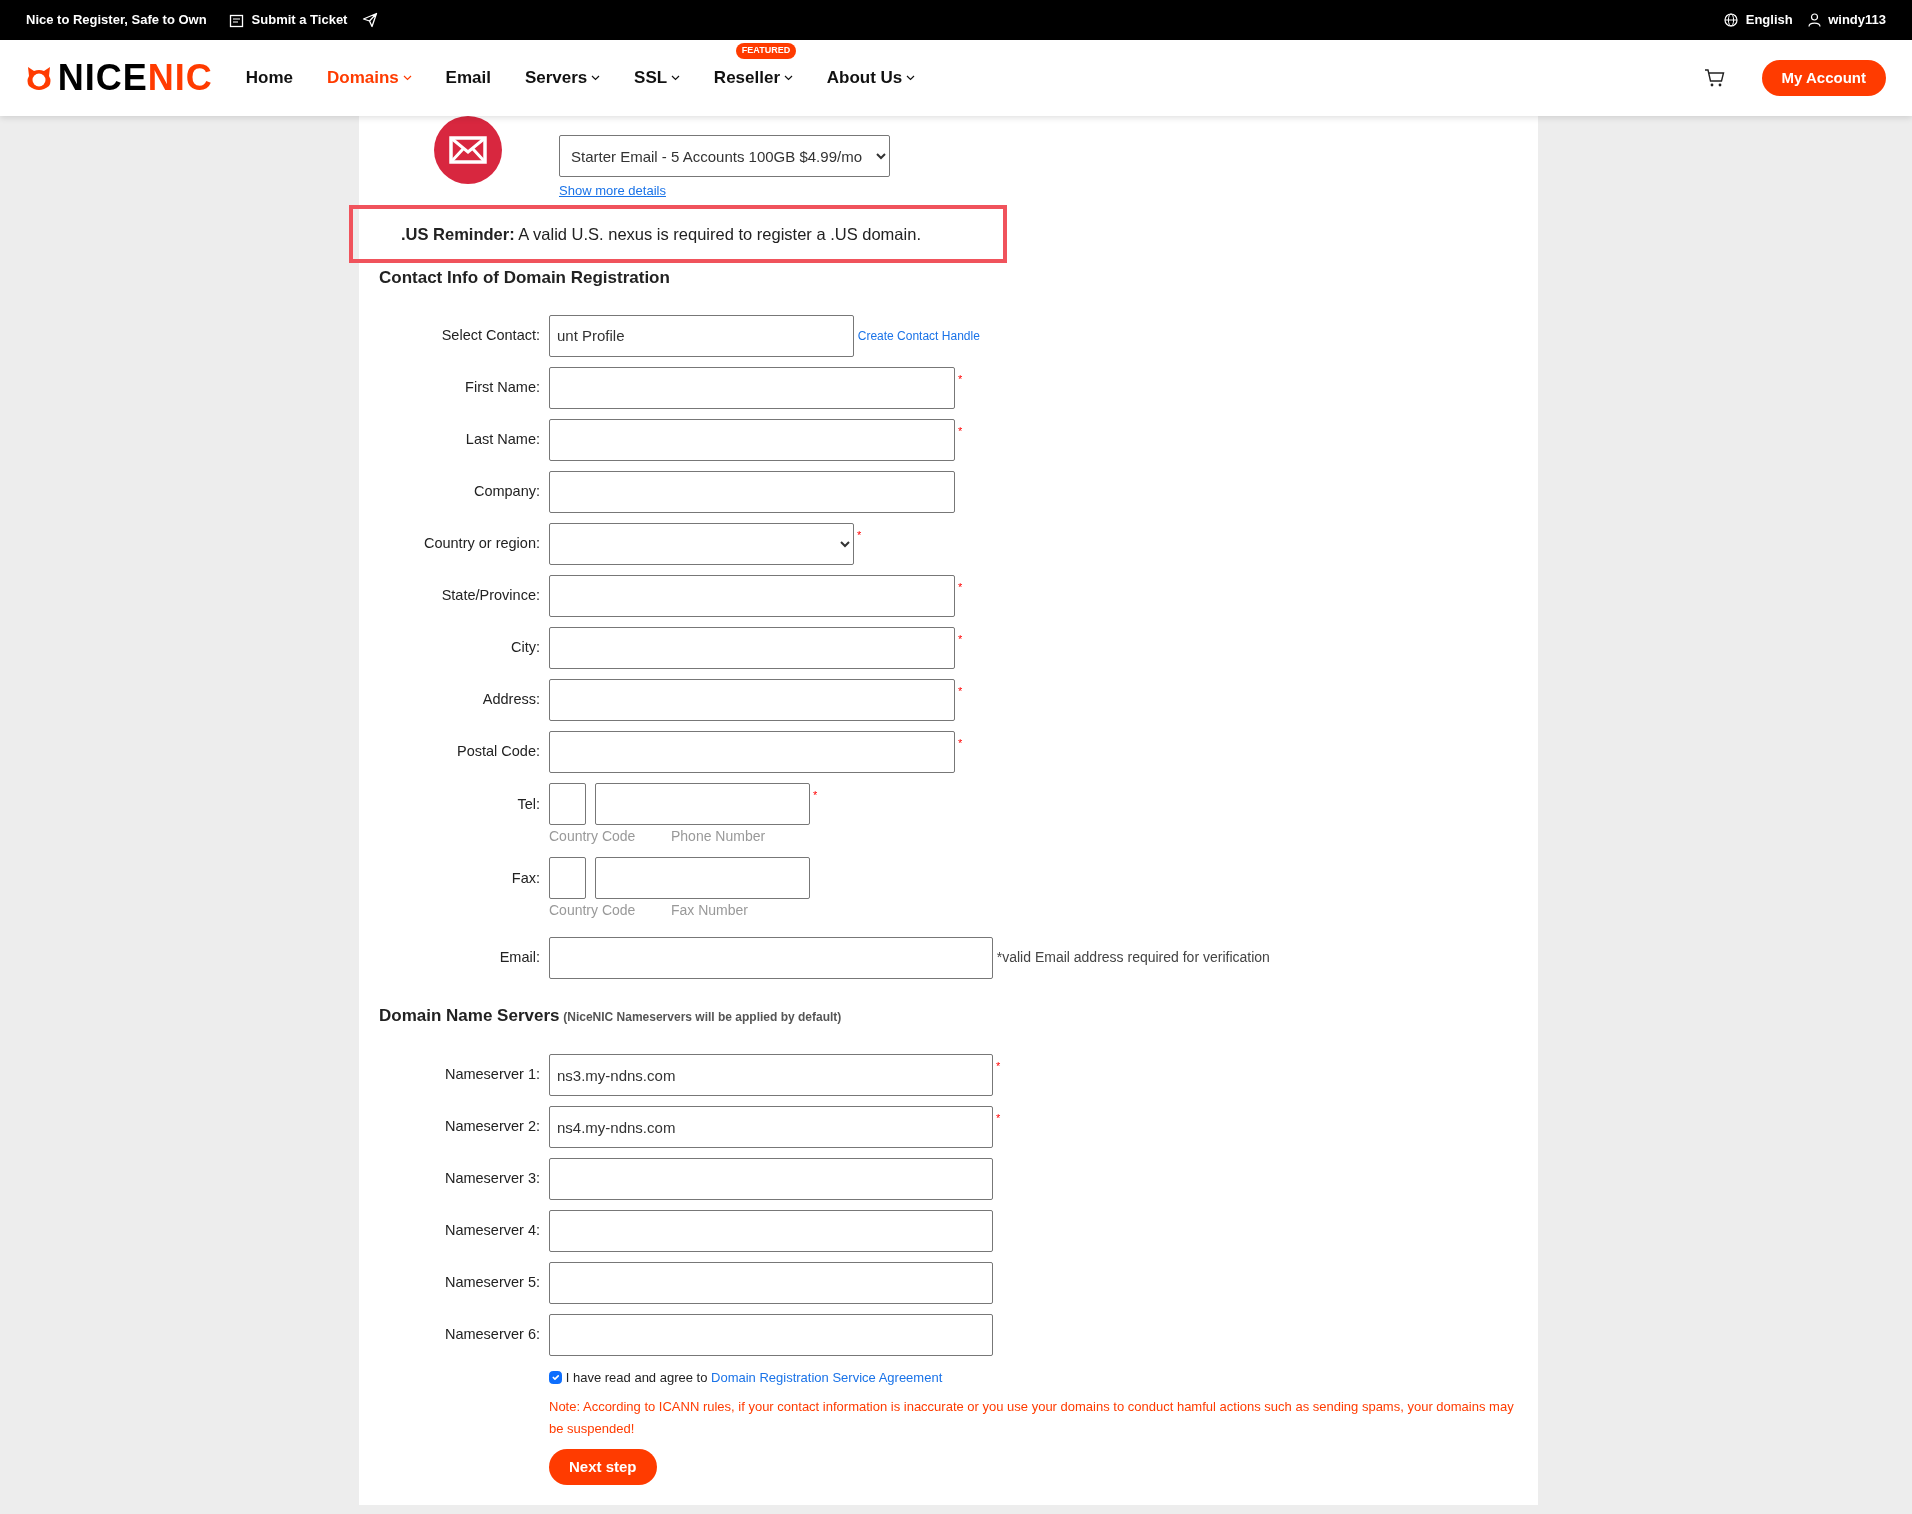  What do you see at coordinates (468, 78) in the screenshot?
I see `nav-link: Email` at bounding box center [468, 78].